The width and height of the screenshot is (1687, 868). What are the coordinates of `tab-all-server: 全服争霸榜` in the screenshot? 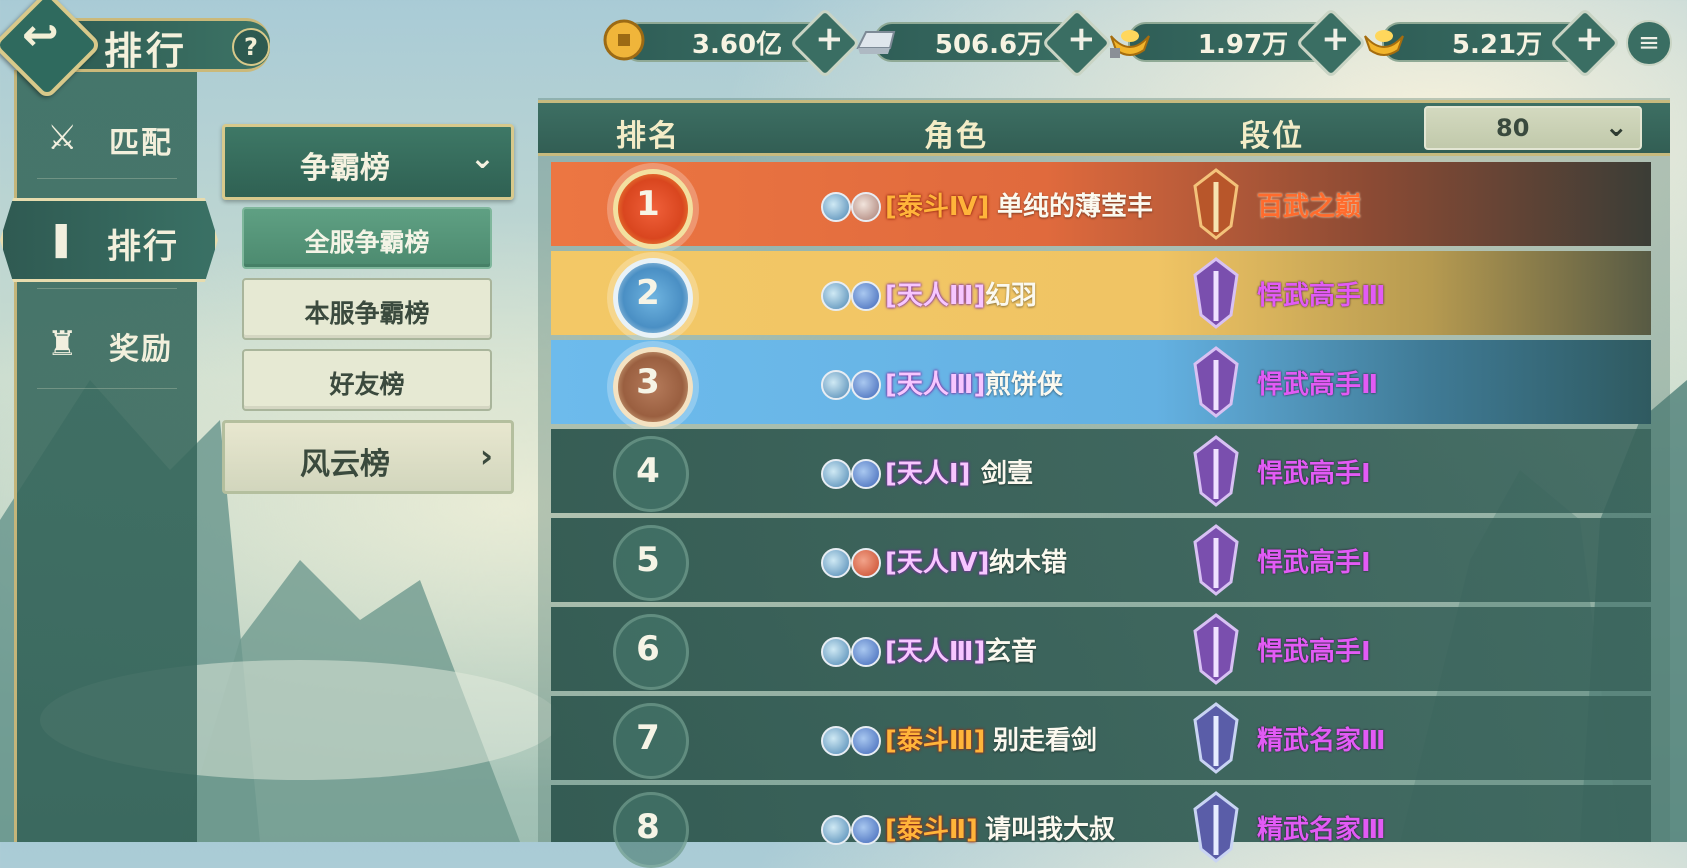 It's located at (367, 238).